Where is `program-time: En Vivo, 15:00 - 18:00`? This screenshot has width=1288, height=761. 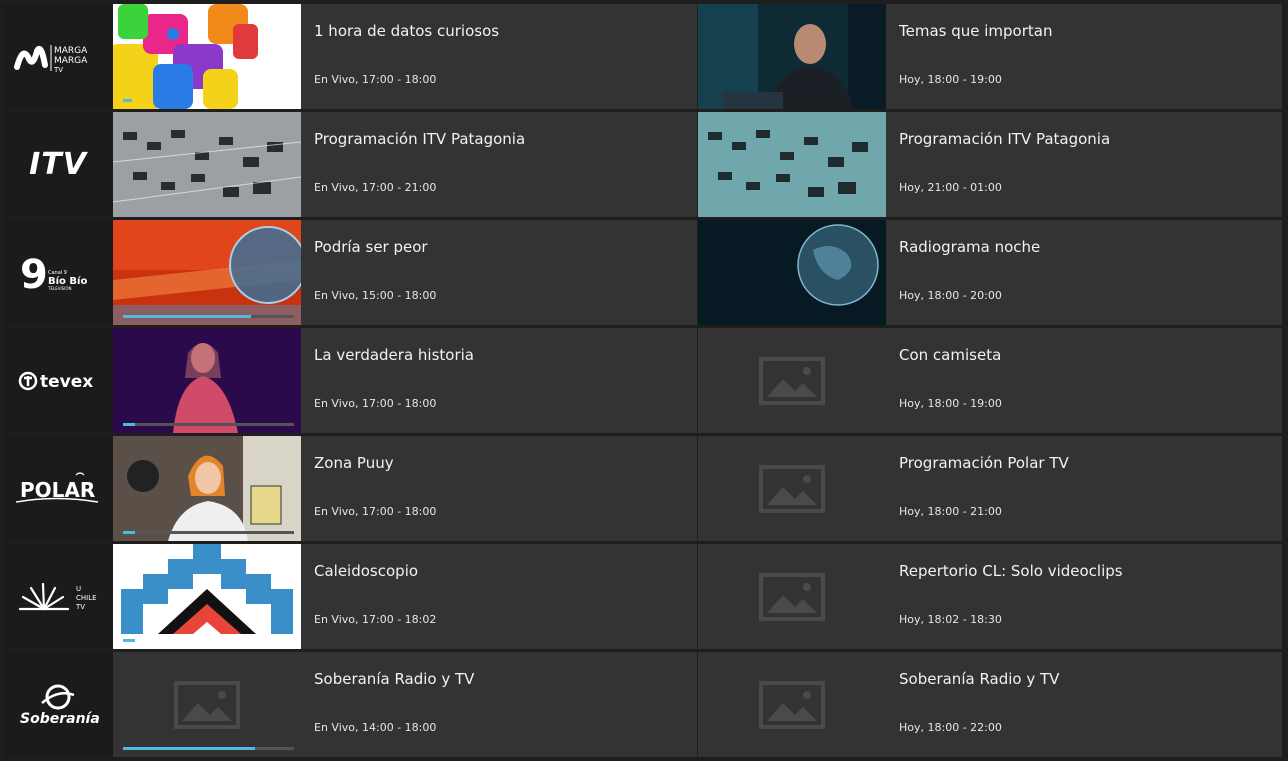 program-time: En Vivo, 15:00 - 18:00 is located at coordinates (375, 295).